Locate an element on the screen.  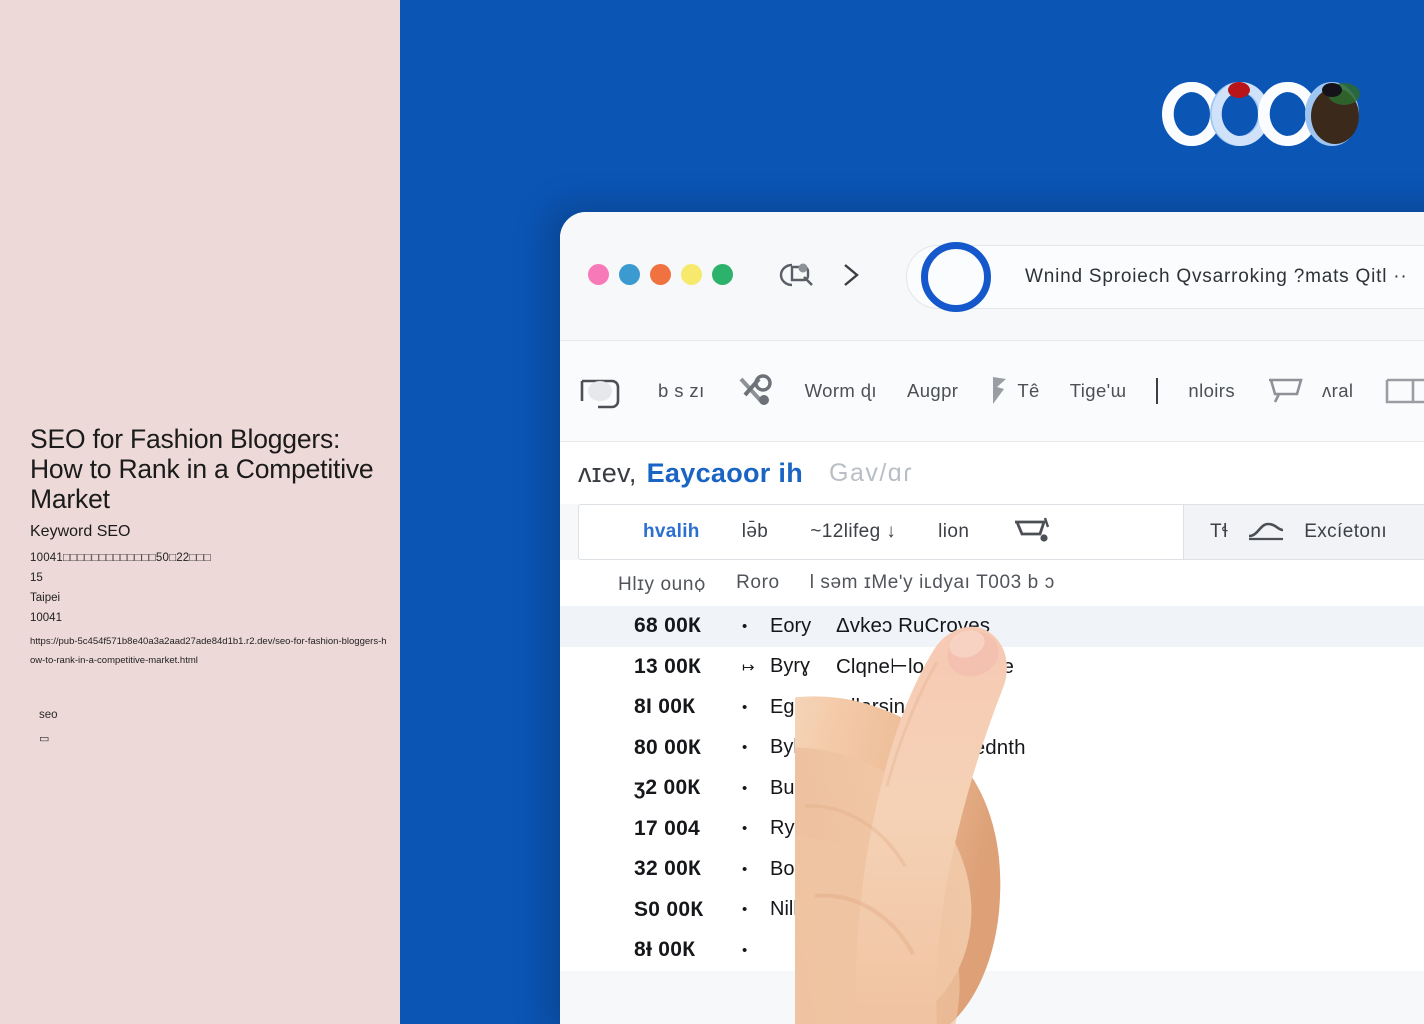
headline-suffix: Gav/ɑɾ is located at coordinates (871, 472).